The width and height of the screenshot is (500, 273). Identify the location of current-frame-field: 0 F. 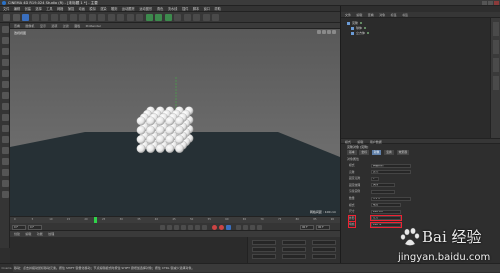
(35, 227).